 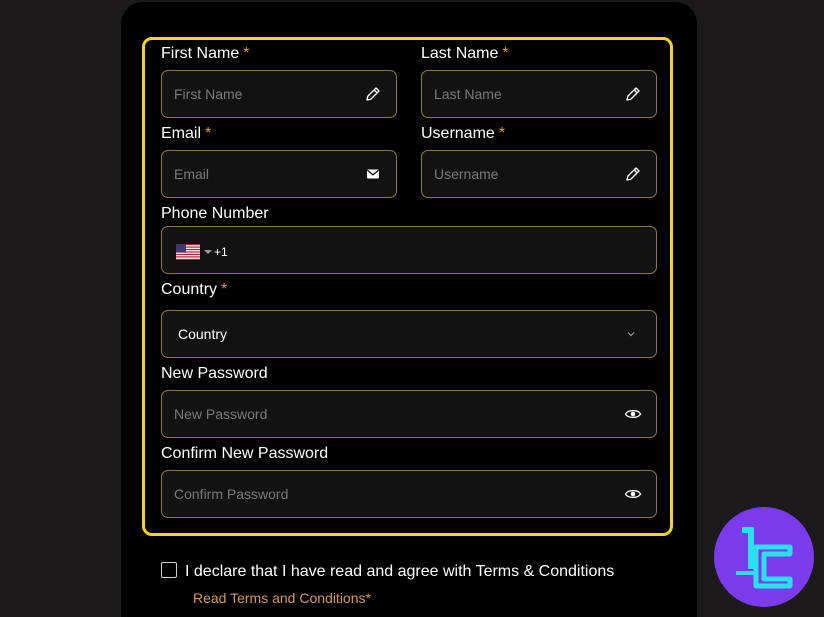 What do you see at coordinates (463, 133) in the screenshot?
I see `username-label: Username *` at bounding box center [463, 133].